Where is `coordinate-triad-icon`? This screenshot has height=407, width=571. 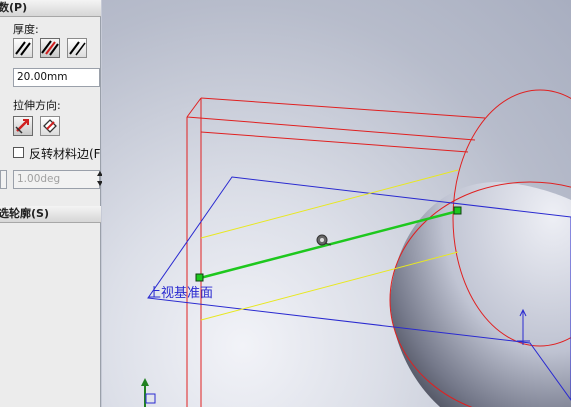 coordinate-triad-icon is located at coordinates (148, 392).